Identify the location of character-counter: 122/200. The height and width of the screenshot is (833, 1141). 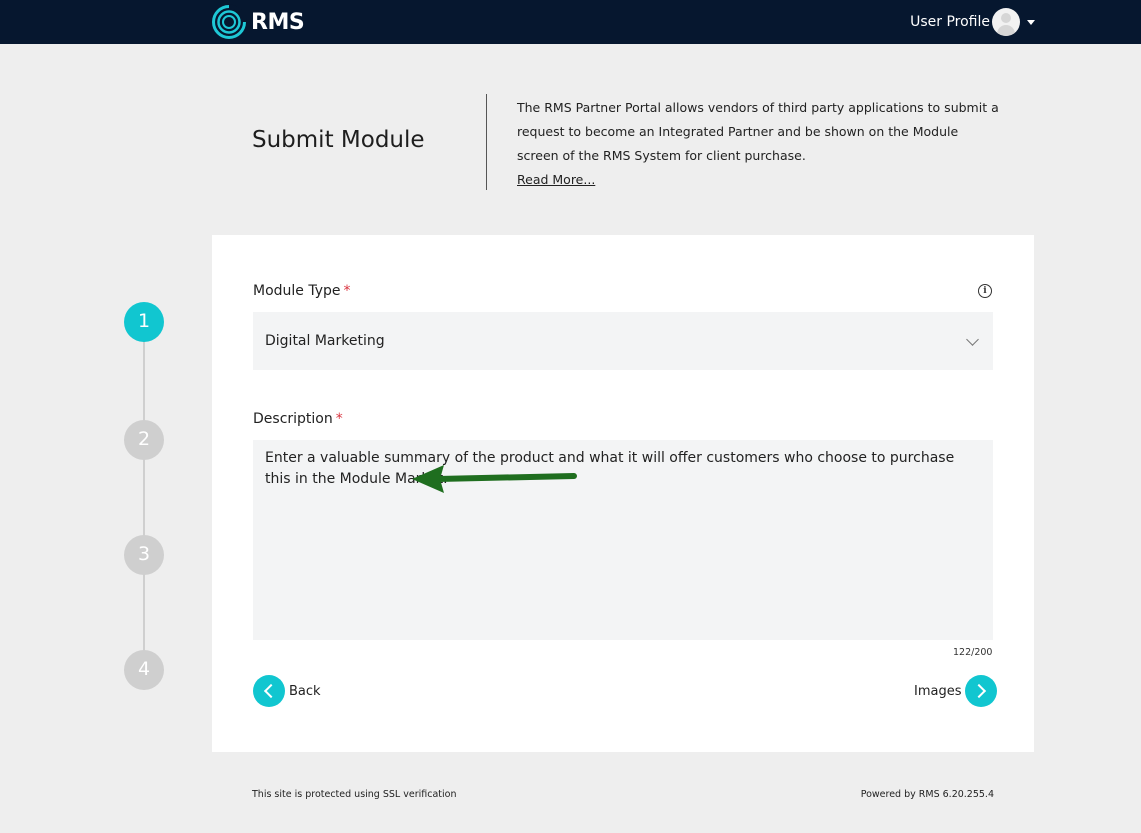
(973, 652).